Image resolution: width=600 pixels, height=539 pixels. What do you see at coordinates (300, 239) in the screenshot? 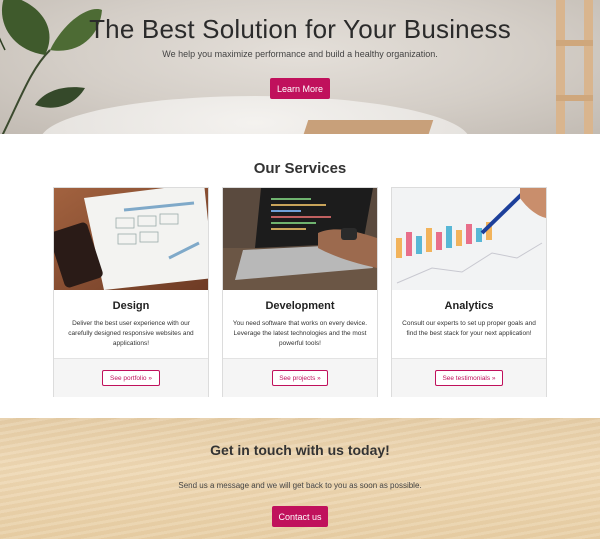
I see `development-card-image` at bounding box center [300, 239].